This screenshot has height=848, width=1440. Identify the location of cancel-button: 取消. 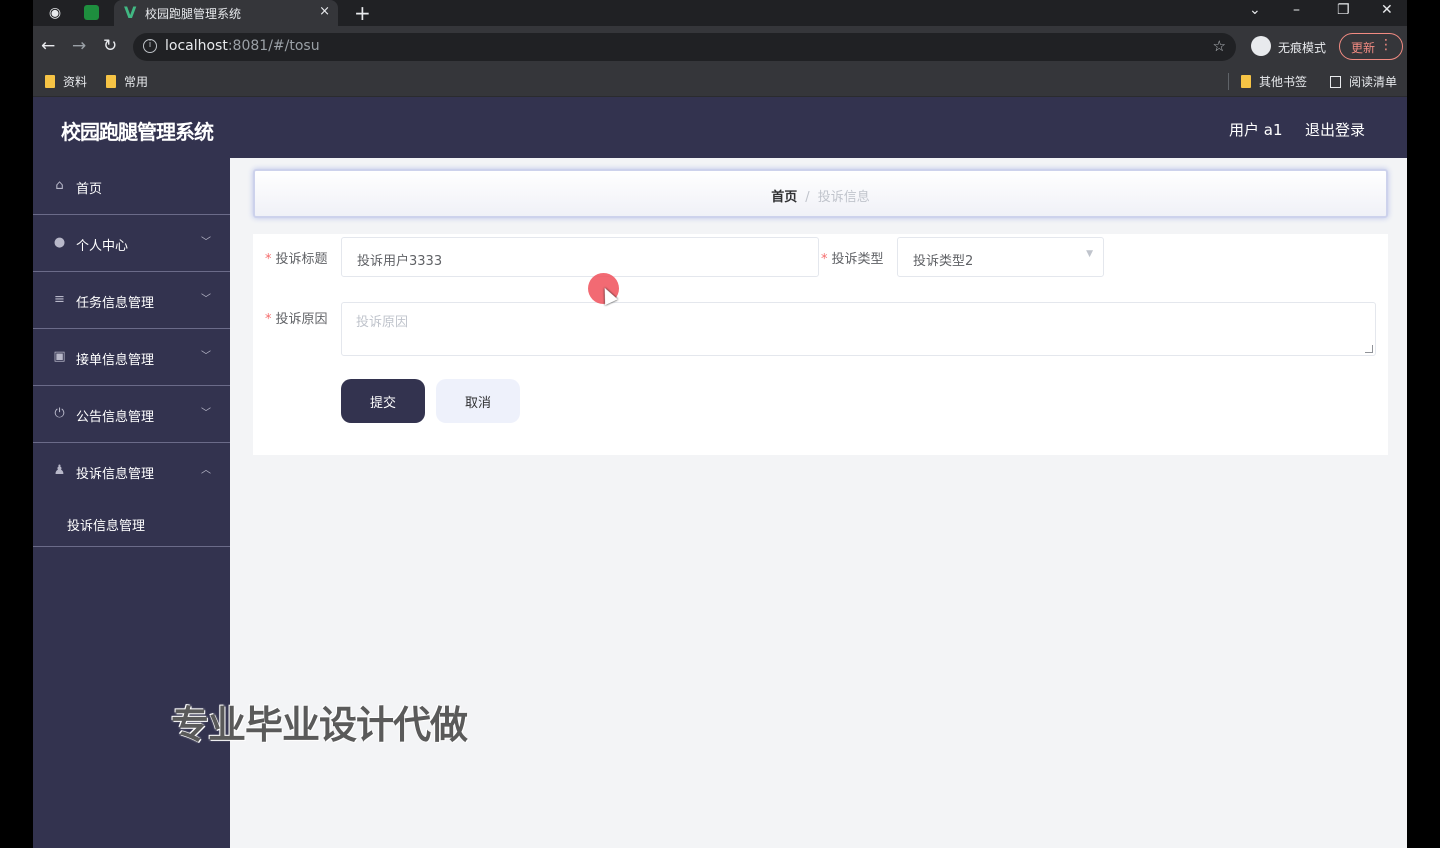
(478, 401).